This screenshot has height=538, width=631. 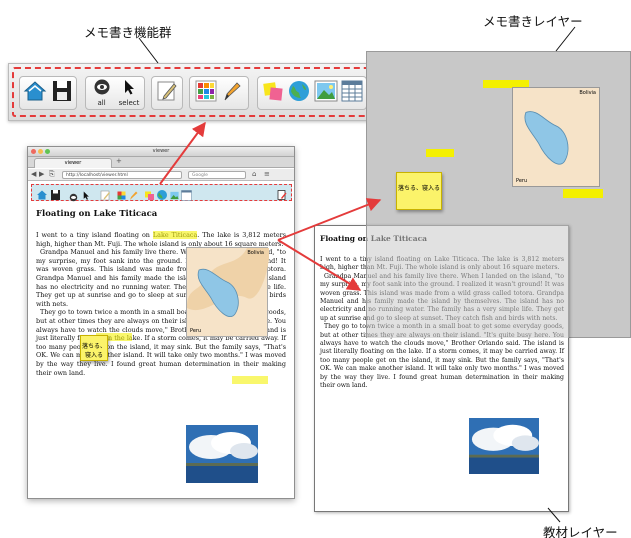 What do you see at coordinates (219, 93) in the screenshot?
I see `palette-brush-button-group` at bounding box center [219, 93].